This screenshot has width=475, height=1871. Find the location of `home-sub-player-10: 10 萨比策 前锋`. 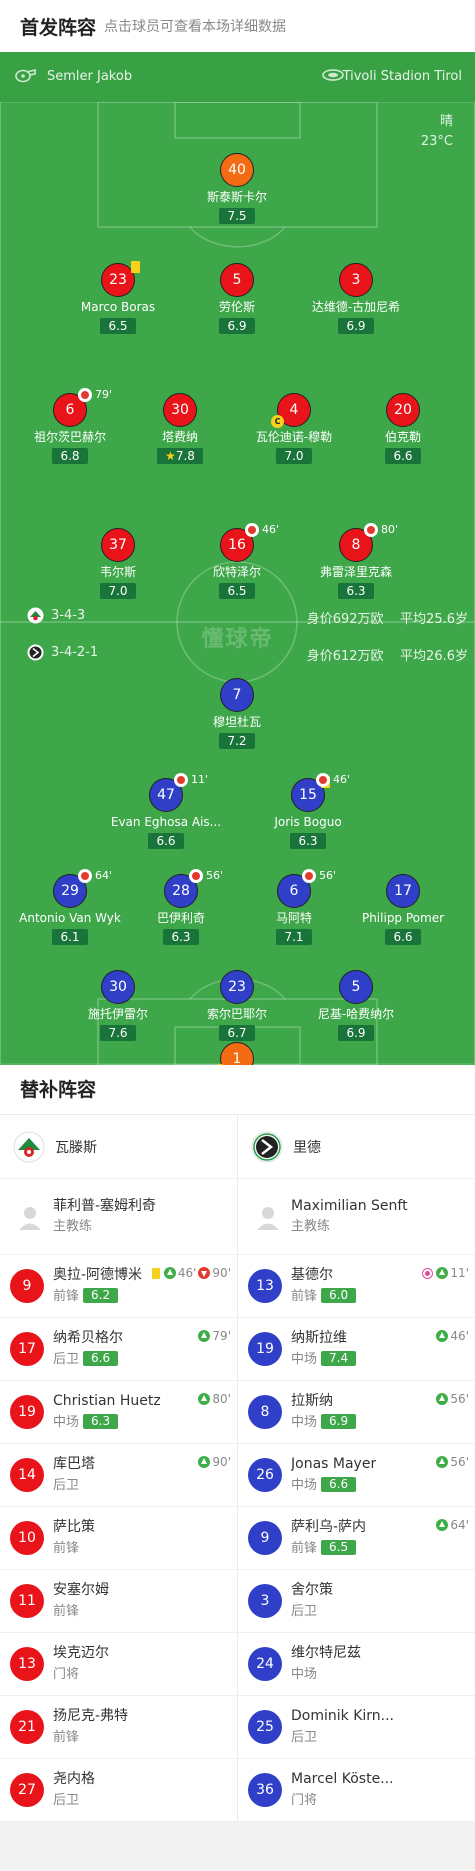

home-sub-player-10: 10 萨比策 前锋 is located at coordinates (118, 1538).